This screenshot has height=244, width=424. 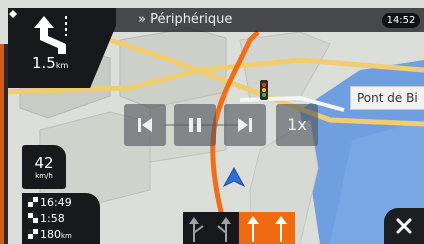 I want to click on speed-value: 42, so click(x=44, y=163).